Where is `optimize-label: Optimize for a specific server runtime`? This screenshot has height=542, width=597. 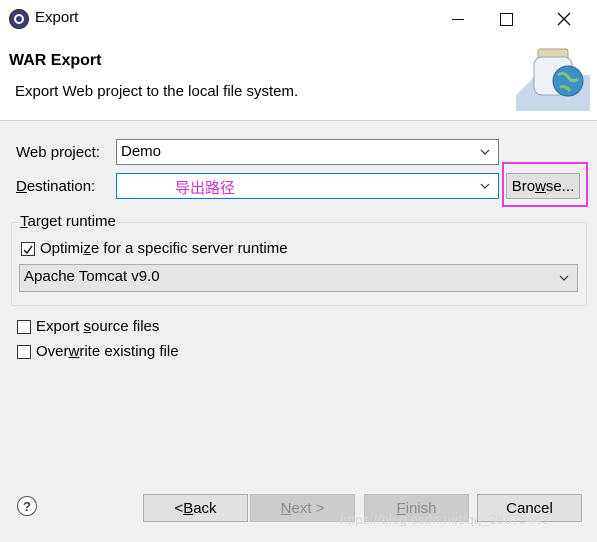
optimize-label: Optimize for a specific server runtime is located at coordinates (164, 248).